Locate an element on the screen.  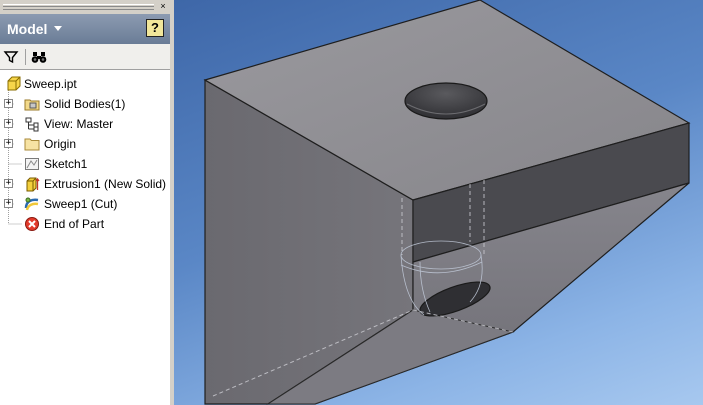
tree-item-origin: + Origin is located at coordinates (85, 144).